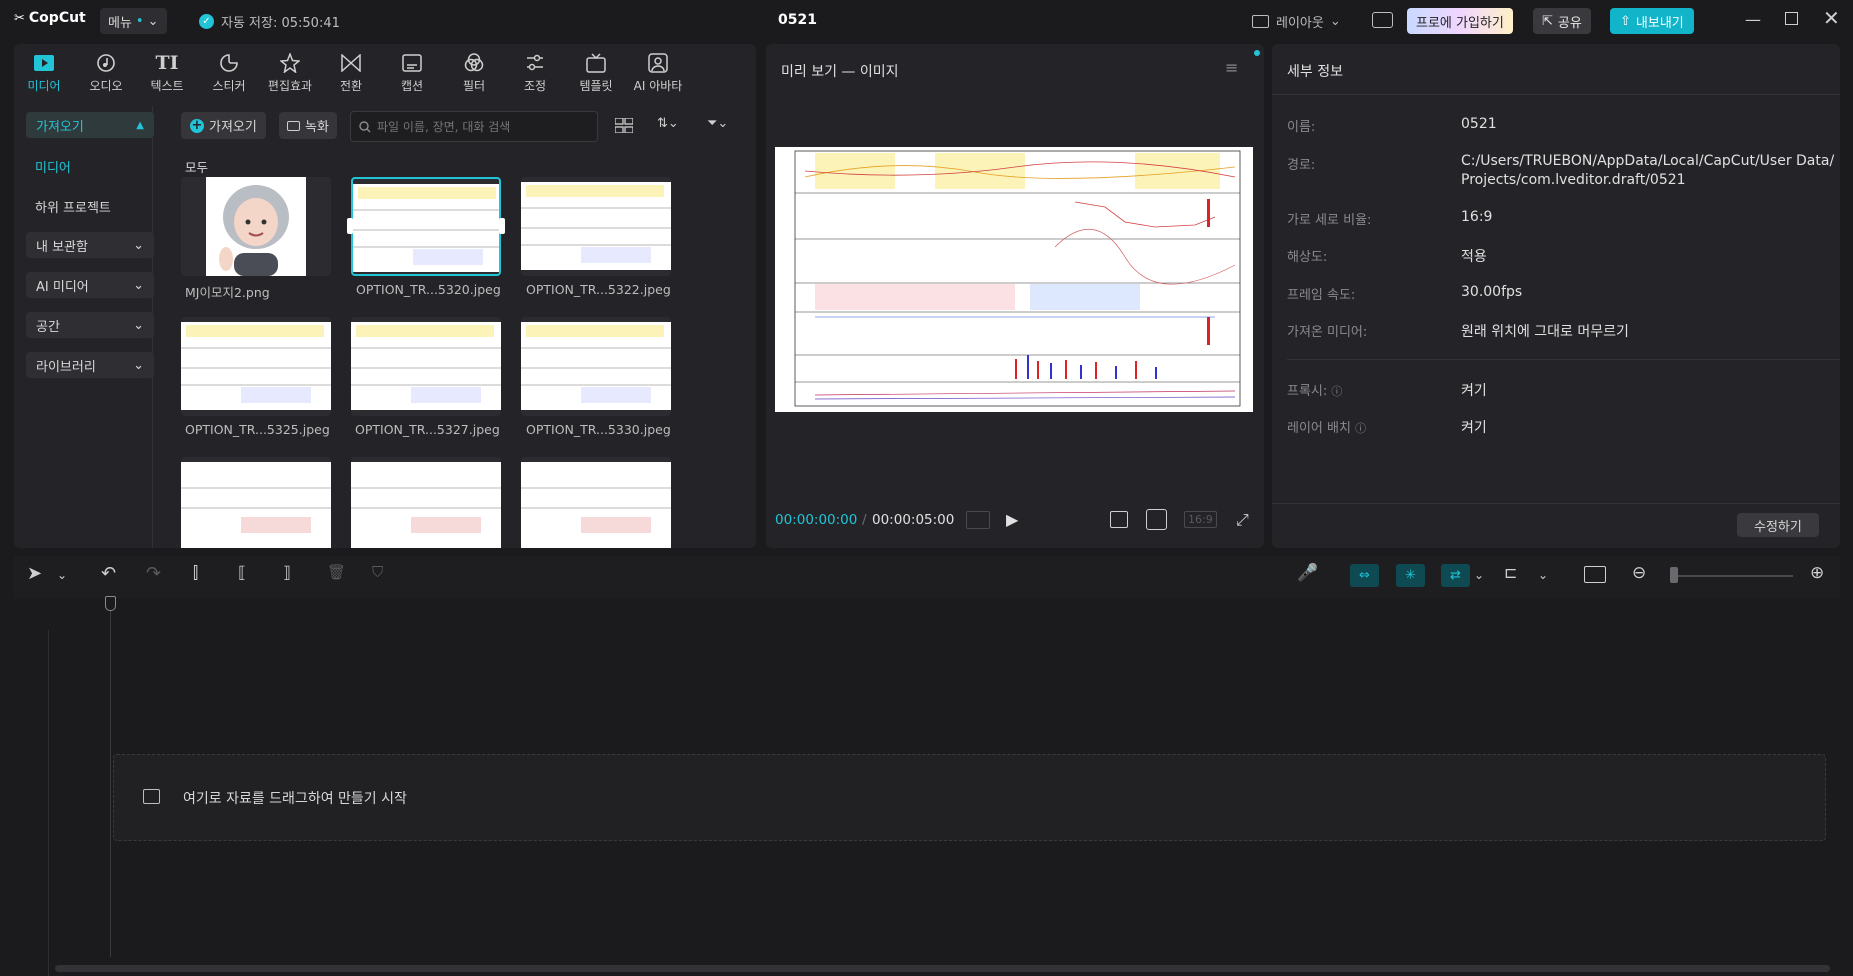 This screenshot has height=976, width=1853. What do you see at coordinates (351, 73) in the screenshot?
I see `tab-transition: 전환` at bounding box center [351, 73].